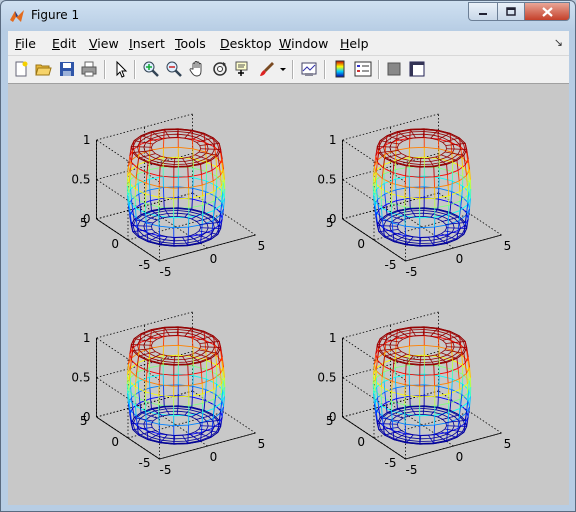 The width and height of the screenshot is (576, 512). What do you see at coordinates (394, 69) in the screenshot?
I see `hide-plot-tools-icon` at bounding box center [394, 69].